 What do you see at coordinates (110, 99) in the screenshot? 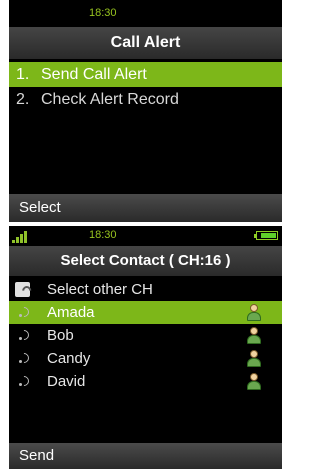
I see `menu-item-label: Check Alert Record` at bounding box center [110, 99].